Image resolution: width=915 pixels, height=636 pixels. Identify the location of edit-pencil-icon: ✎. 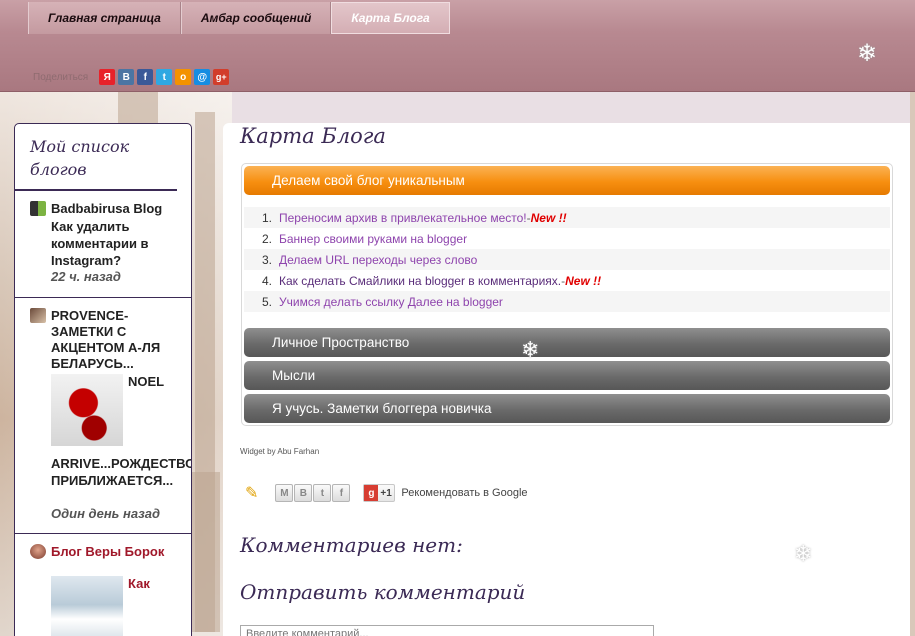
(251, 493).